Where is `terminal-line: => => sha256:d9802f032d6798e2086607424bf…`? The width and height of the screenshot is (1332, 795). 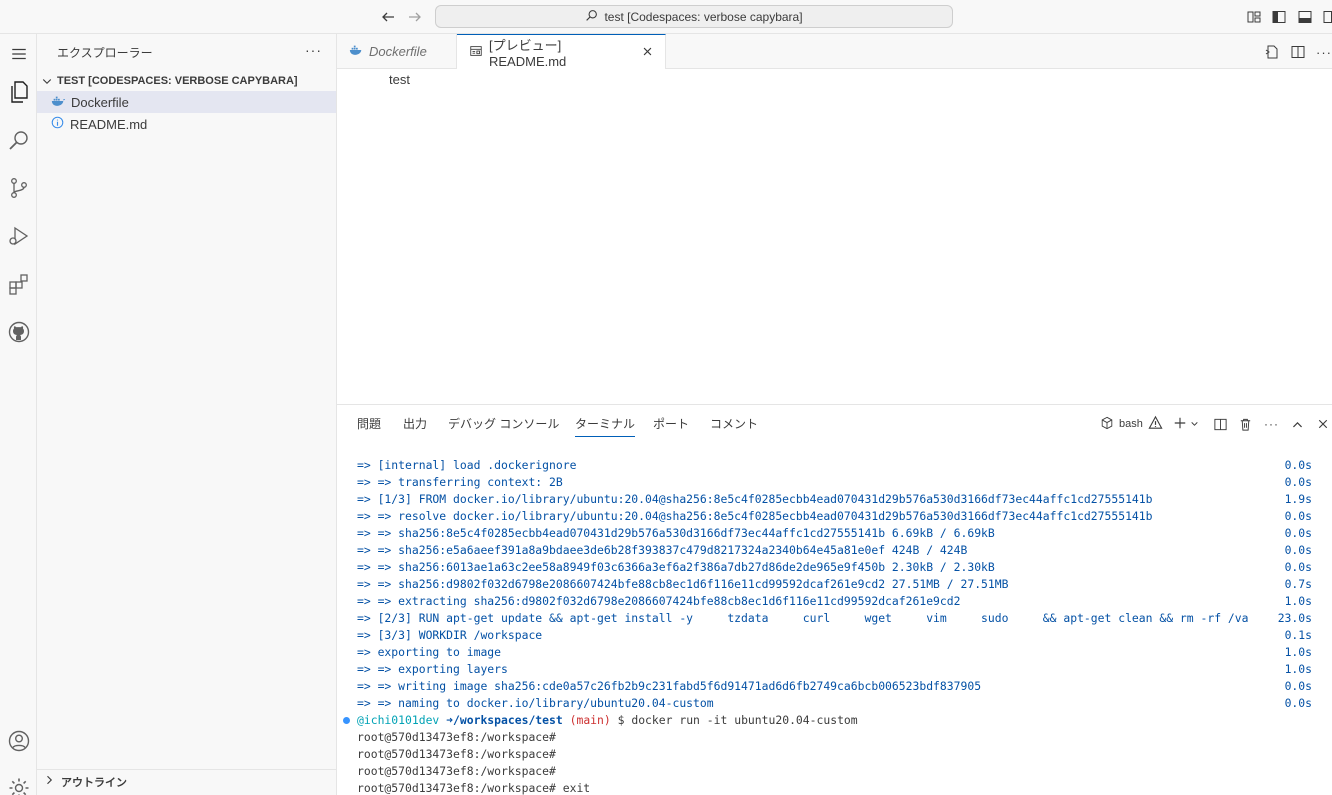 terminal-line: => => sha256:d9802f032d6798e2086607424bf… is located at coordinates (834, 584).